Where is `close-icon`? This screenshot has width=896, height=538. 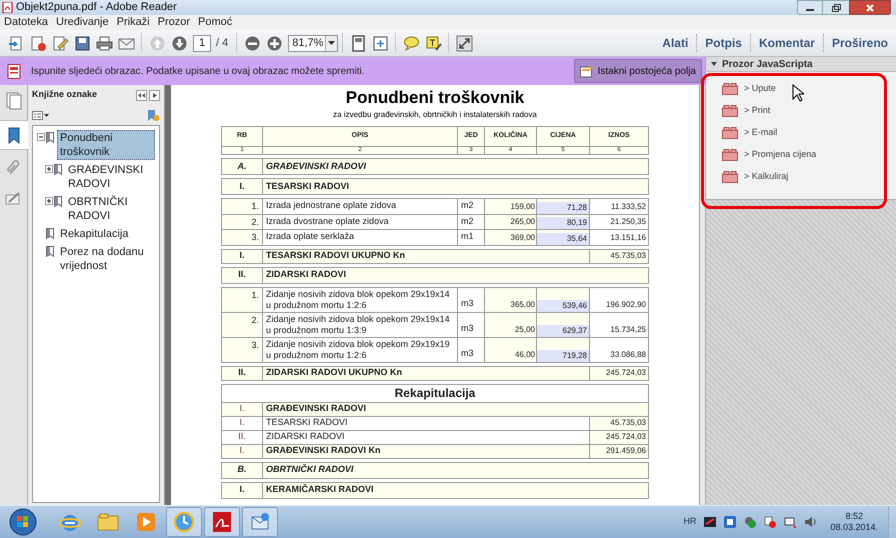
close-icon is located at coordinates (870, 8).